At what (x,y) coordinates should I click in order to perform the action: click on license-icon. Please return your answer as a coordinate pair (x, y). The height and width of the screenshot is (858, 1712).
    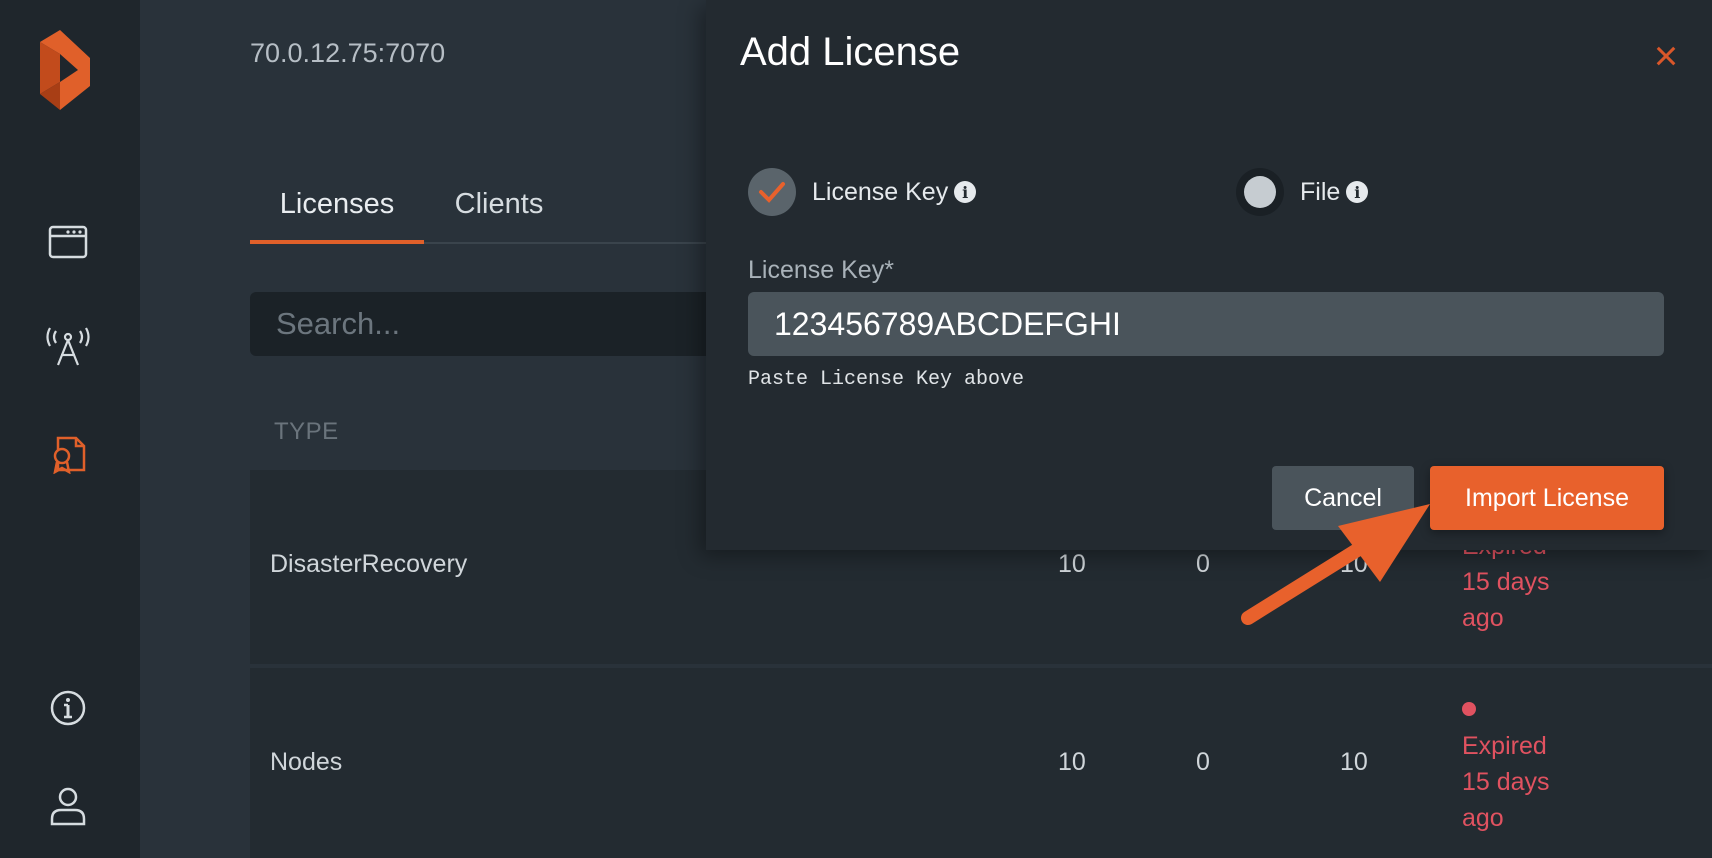
    Looking at the image, I should click on (68, 454).